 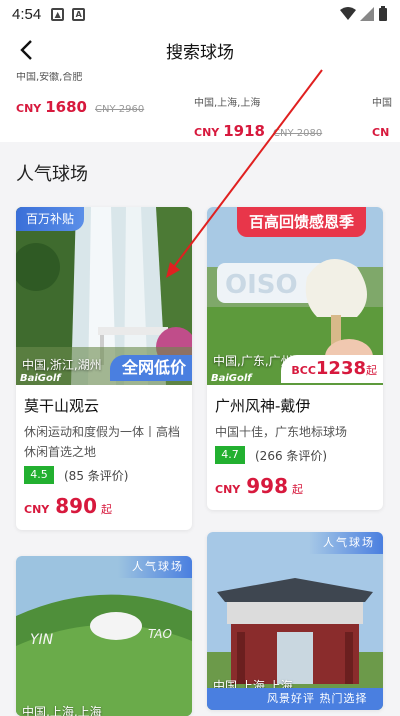 What do you see at coordinates (382, 103) in the screenshot?
I see `strip-location: 中国` at bounding box center [382, 103].